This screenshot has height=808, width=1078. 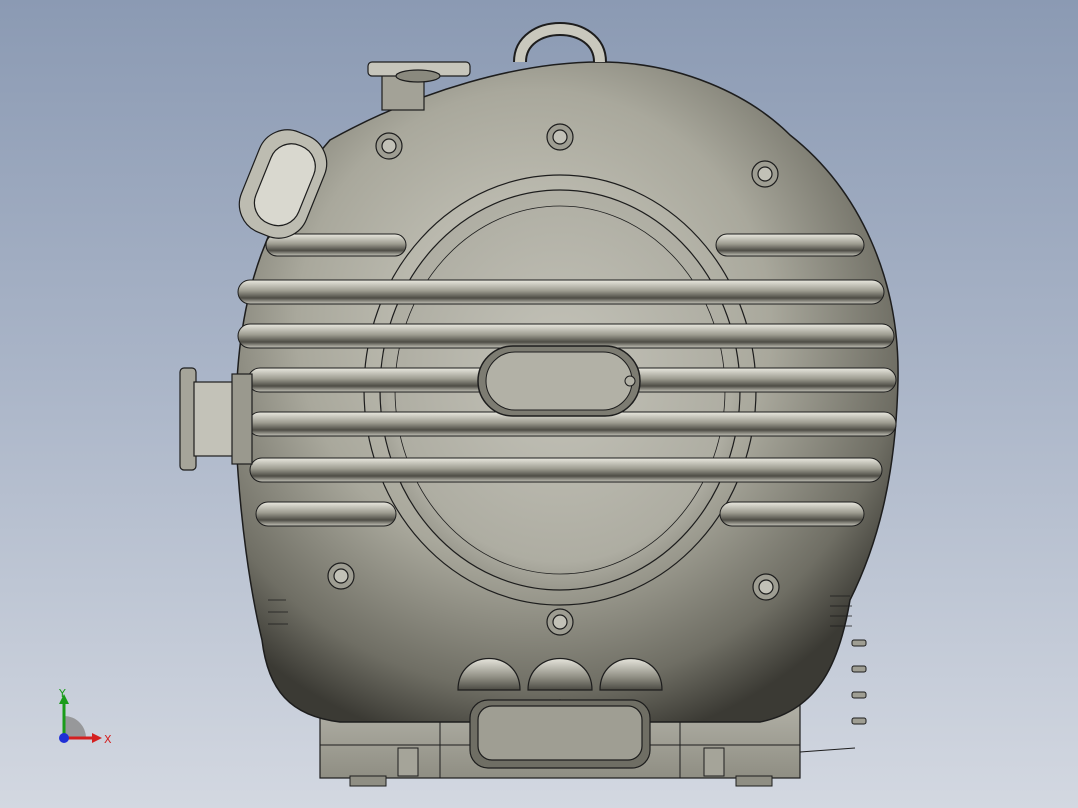 I want to click on inlet-flange, so click(x=216, y=419).